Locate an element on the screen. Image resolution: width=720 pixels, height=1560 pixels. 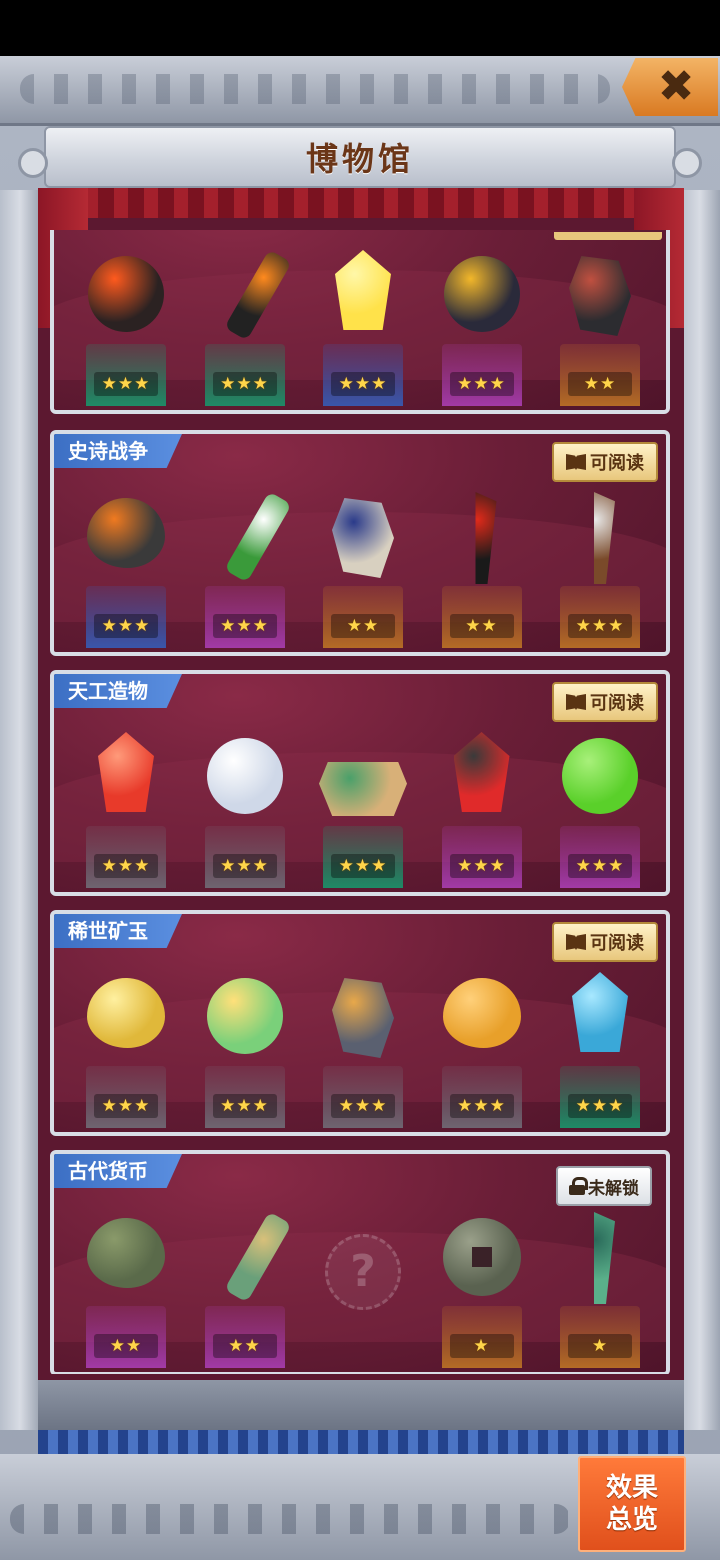
feathered-crossbow-icon is located at coordinates (604, 538).